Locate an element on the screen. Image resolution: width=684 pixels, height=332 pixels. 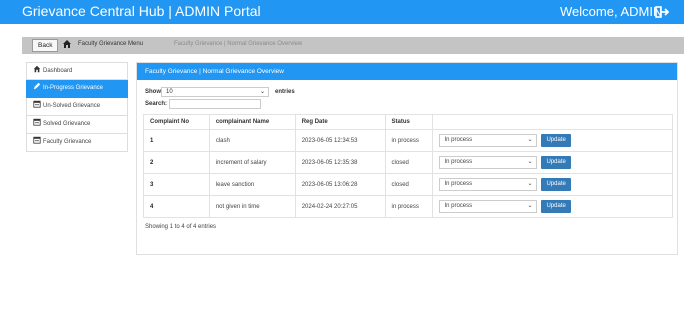
sidebar-item-unsolved: Un-Solved Grievance is located at coordinates (77, 107).